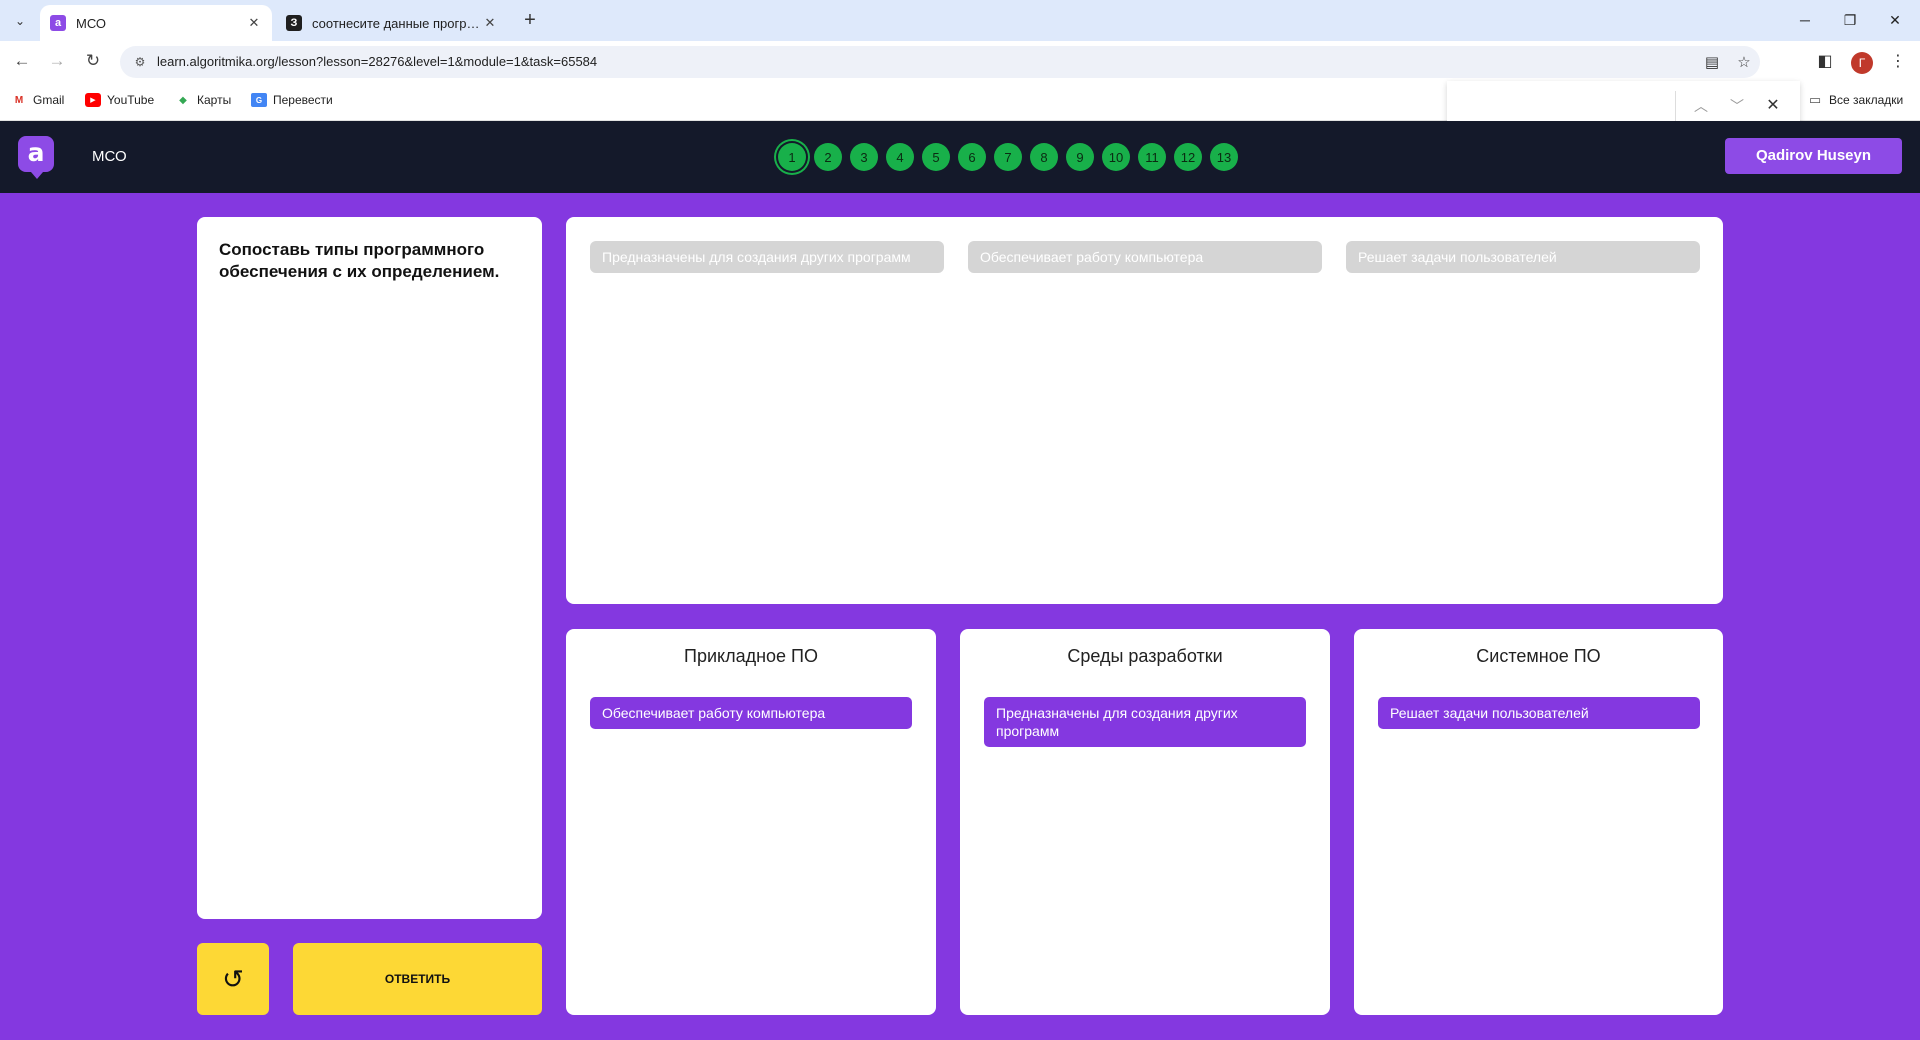  I want to click on bookmark-label: Все закладки, so click(1866, 100).